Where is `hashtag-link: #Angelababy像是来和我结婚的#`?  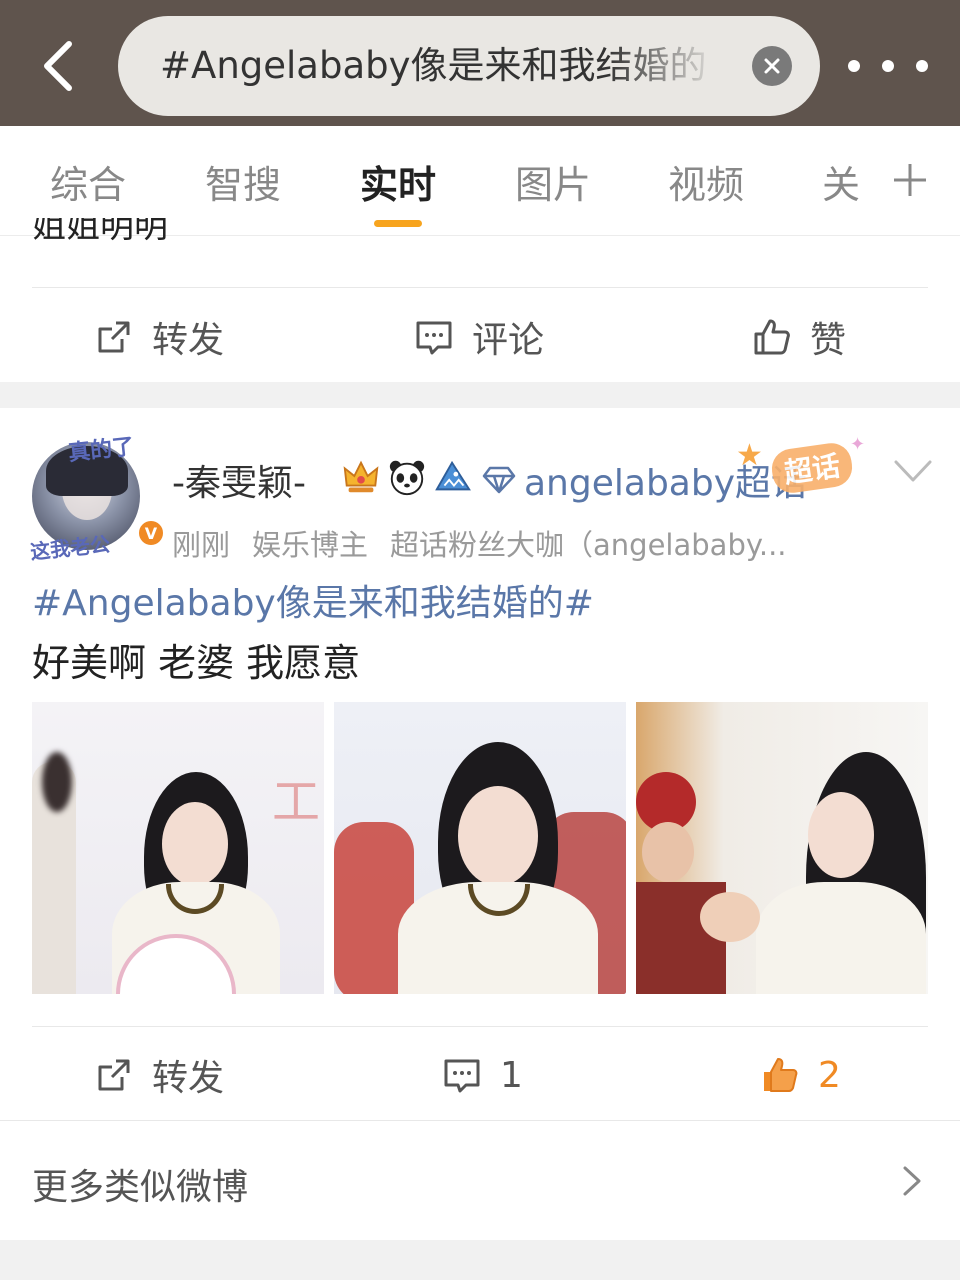 hashtag-link: #Angelababy像是来和我结婚的# is located at coordinates (313, 600).